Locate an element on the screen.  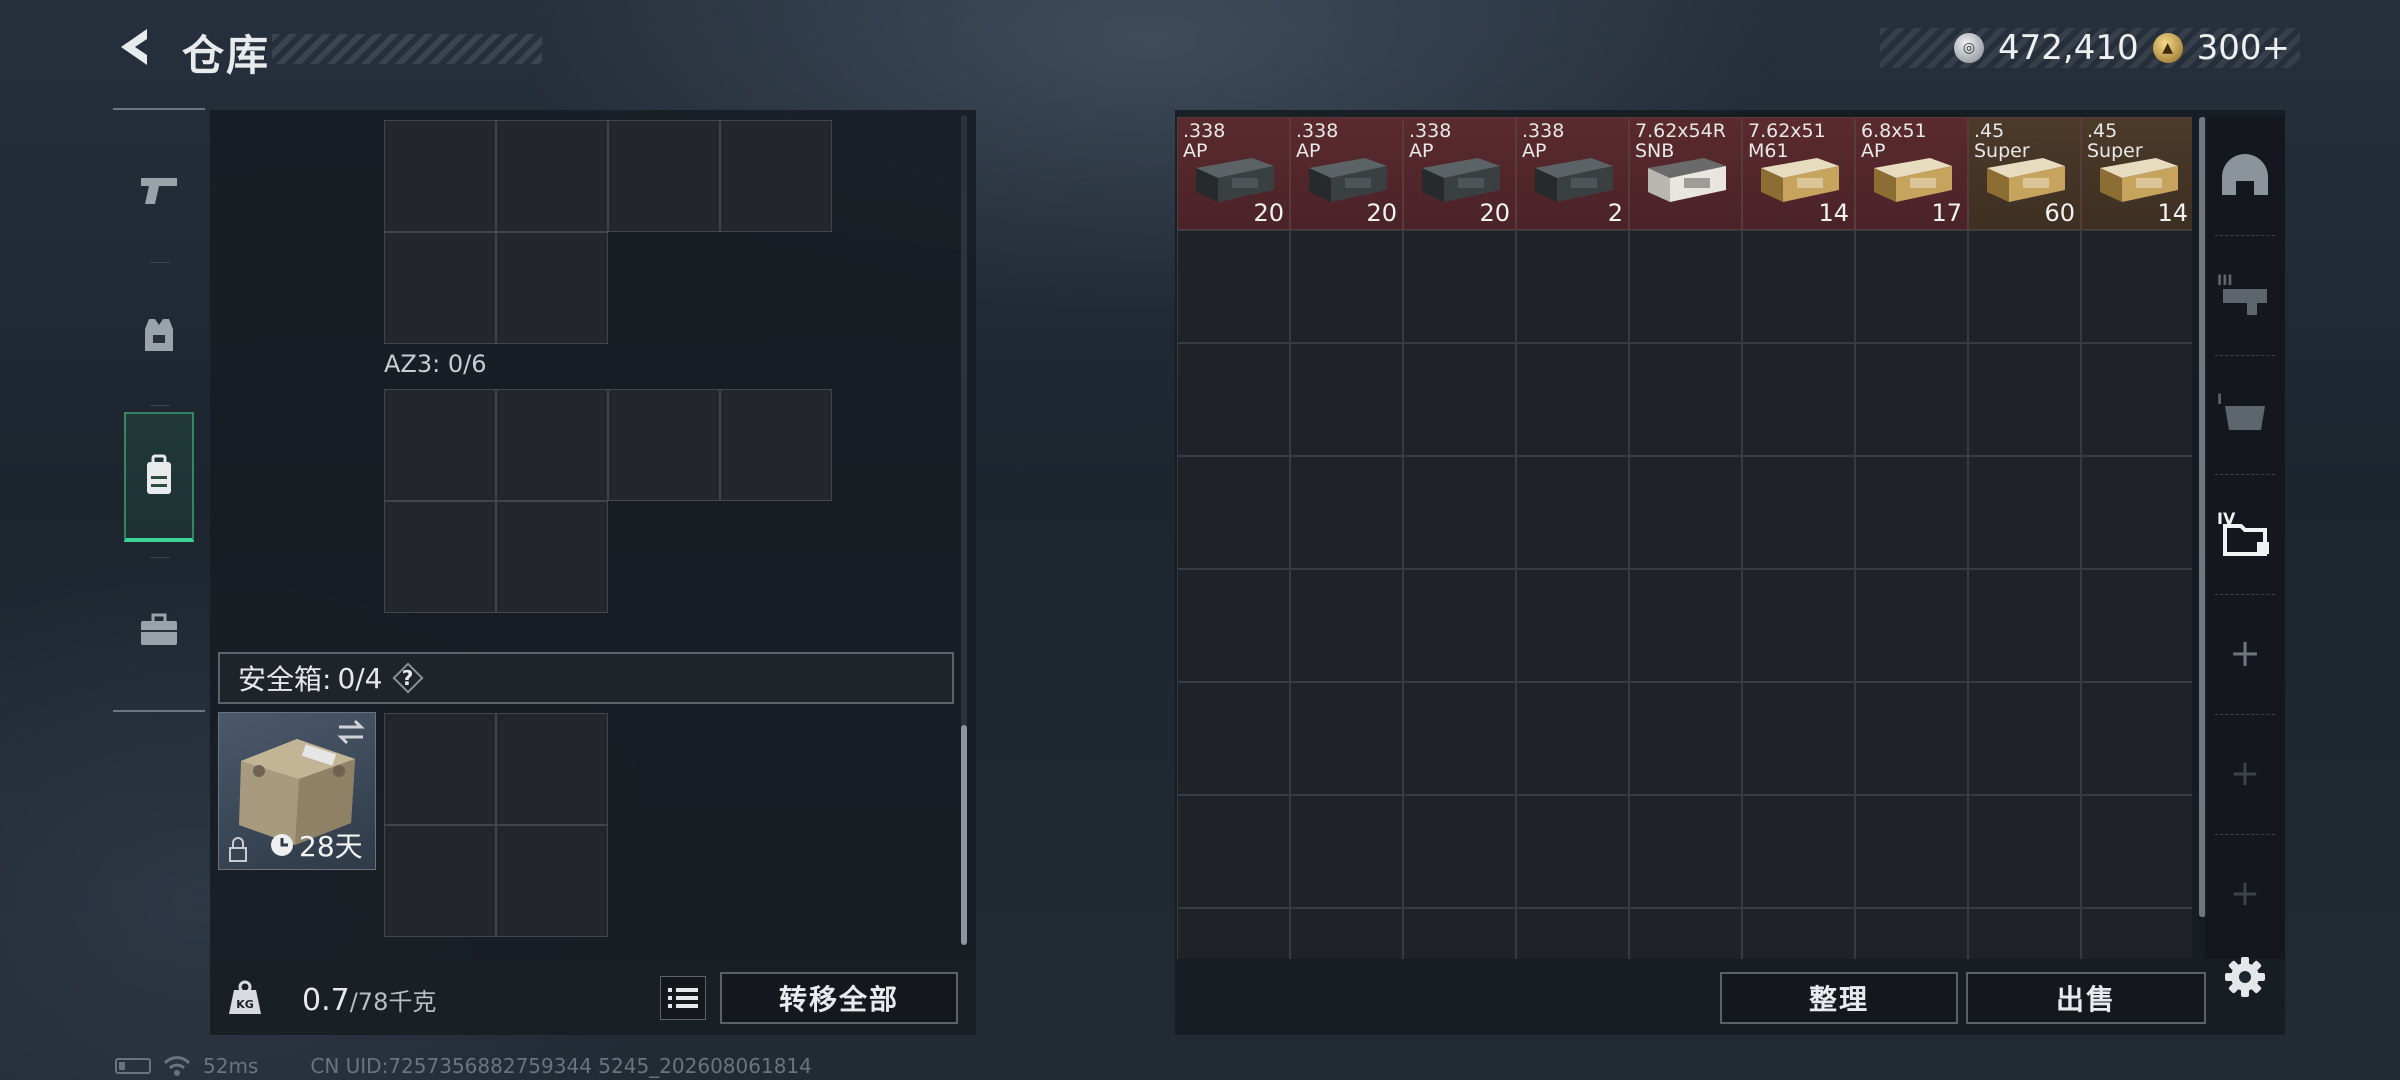
rail-item-case is located at coordinates (159, 630).